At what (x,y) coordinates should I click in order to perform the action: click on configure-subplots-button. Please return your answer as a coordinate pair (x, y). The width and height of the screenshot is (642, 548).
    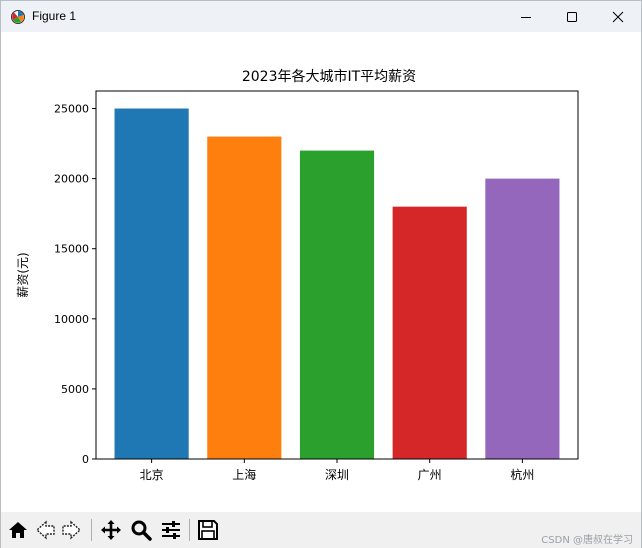
    Looking at the image, I should click on (171, 530).